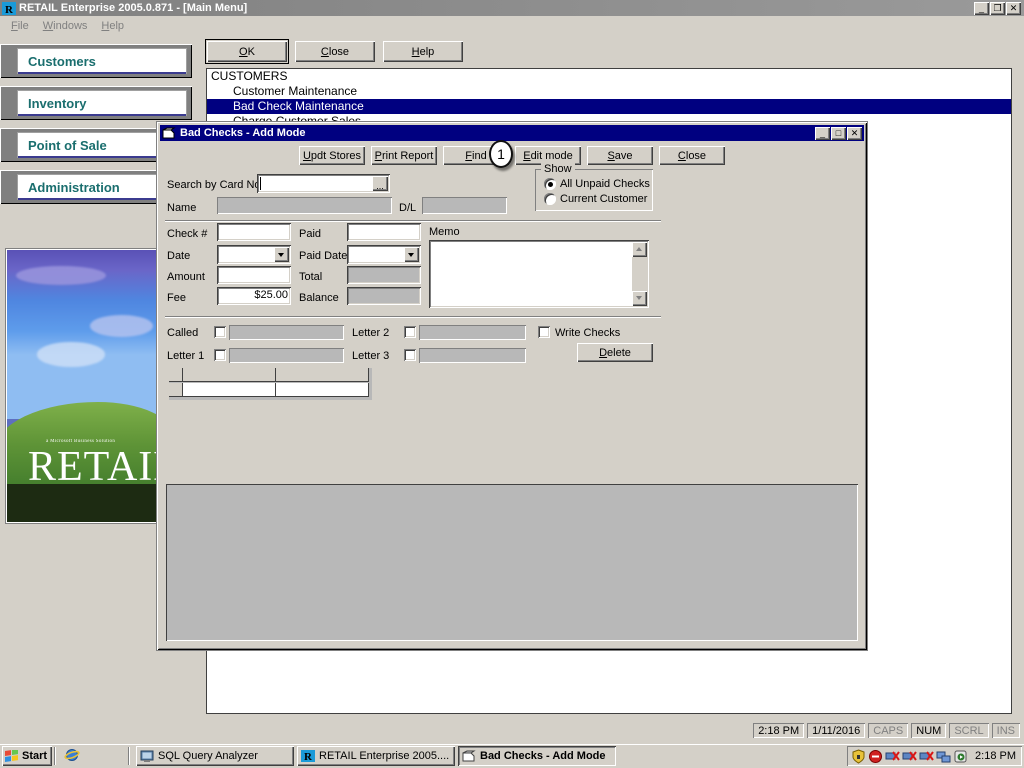 The image size is (1024, 768). Describe the element at coordinates (609, 91) in the screenshot. I see `list-item: Customer Maintenance` at that location.